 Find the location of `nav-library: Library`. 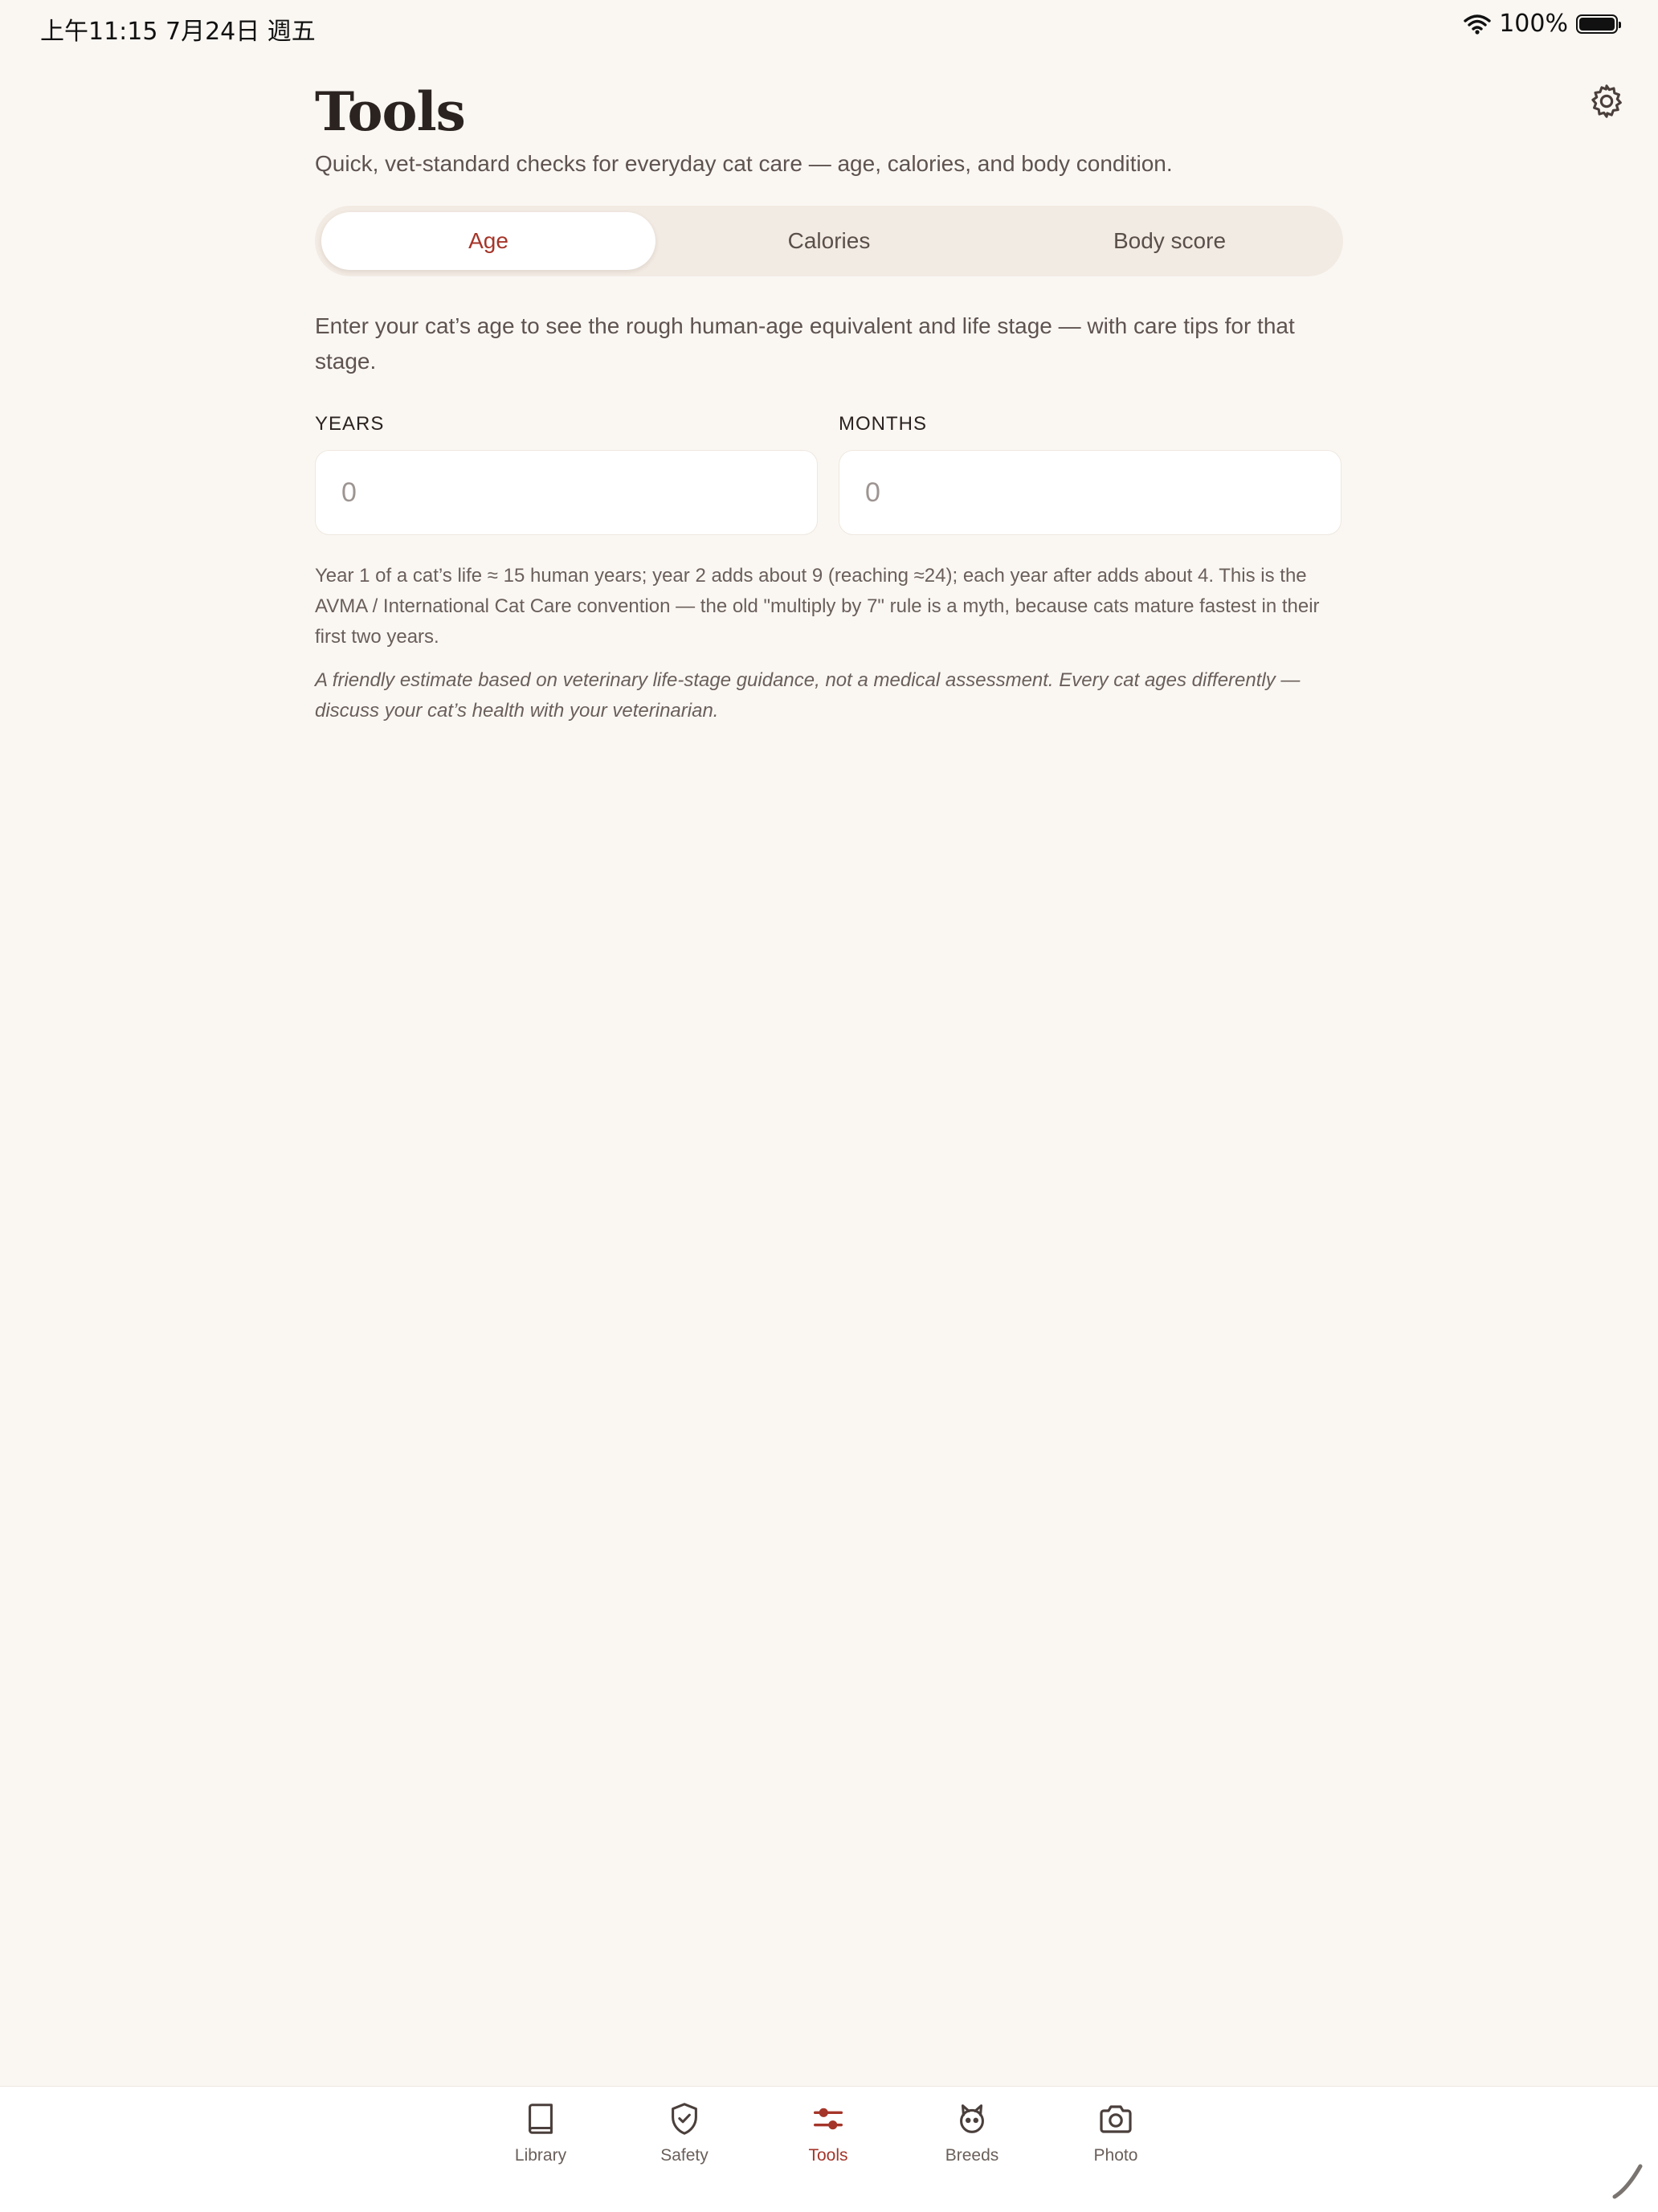

nav-library: Library is located at coordinates (540, 2131).